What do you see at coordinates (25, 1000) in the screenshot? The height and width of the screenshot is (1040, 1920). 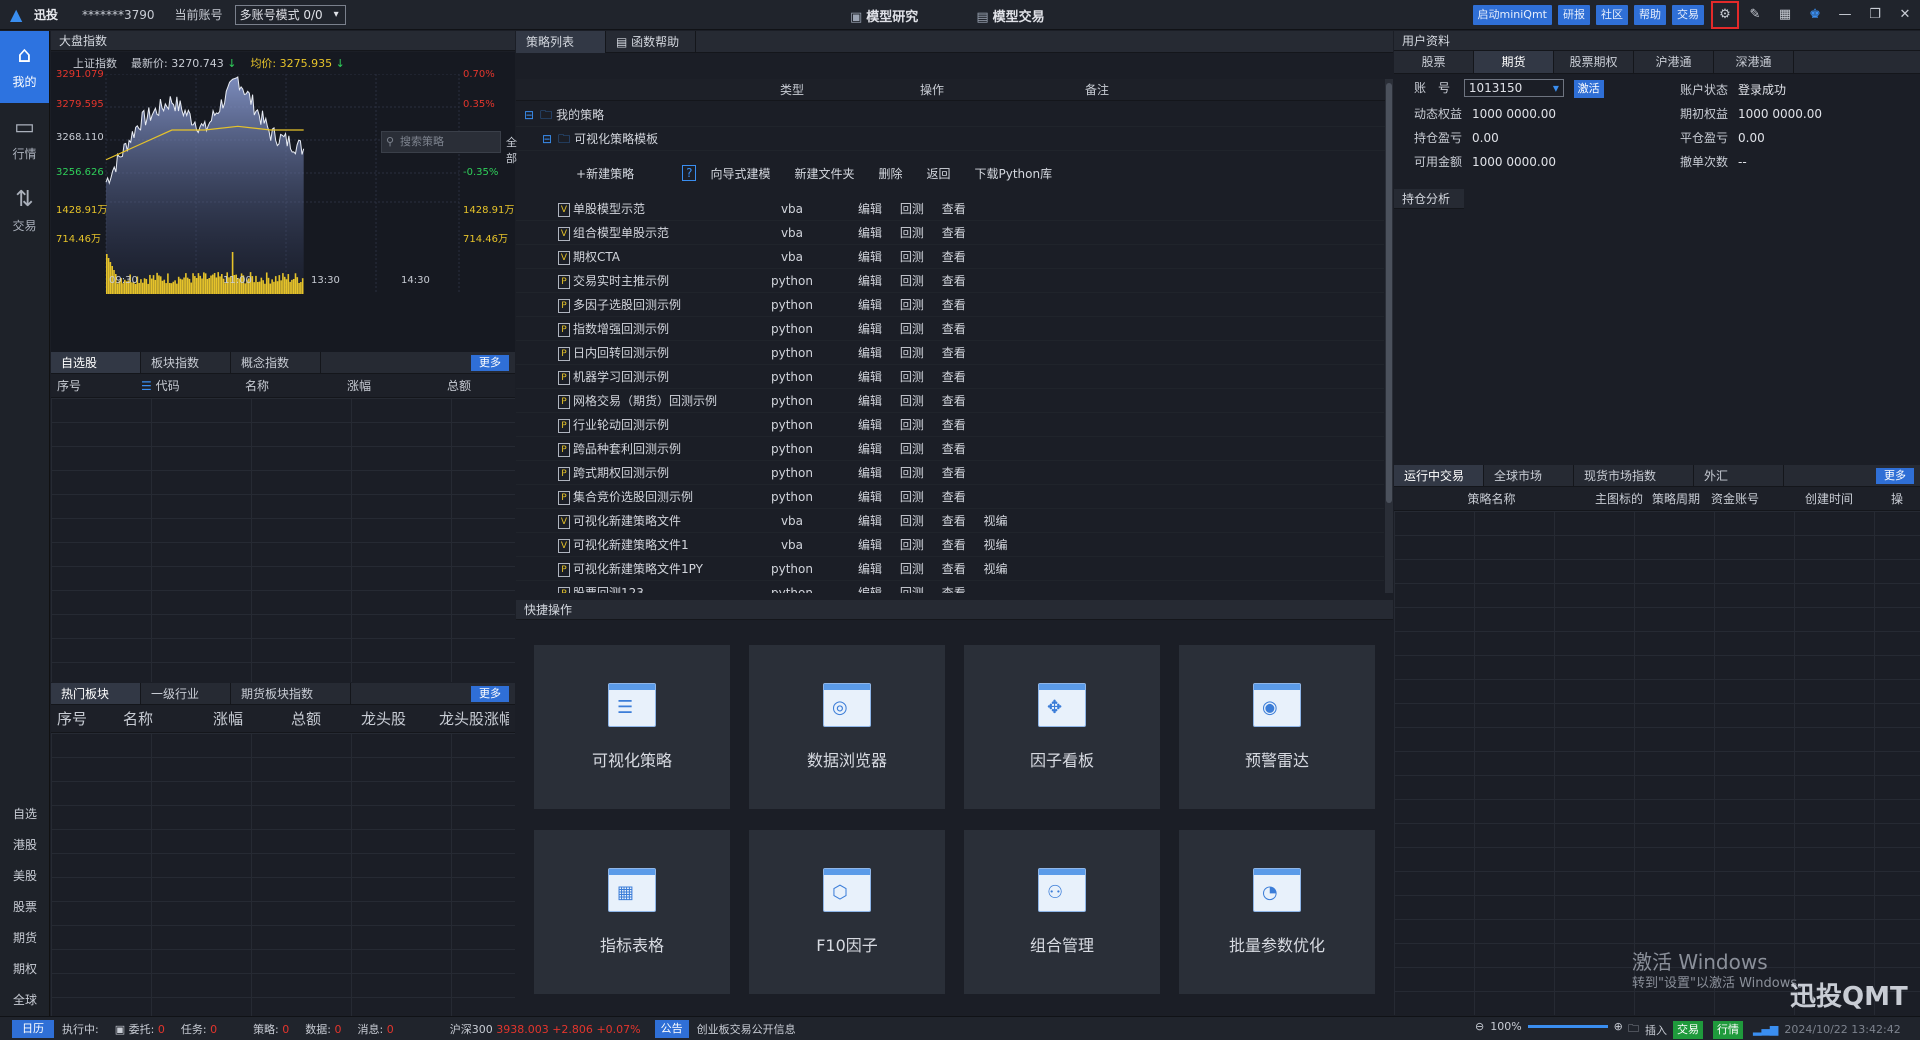 I see `shortcut-global: 全球` at bounding box center [25, 1000].